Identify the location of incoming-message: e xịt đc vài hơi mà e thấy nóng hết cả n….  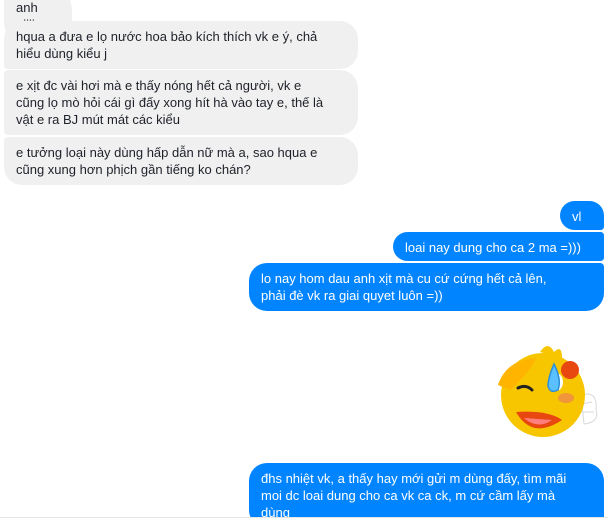
(181, 102).